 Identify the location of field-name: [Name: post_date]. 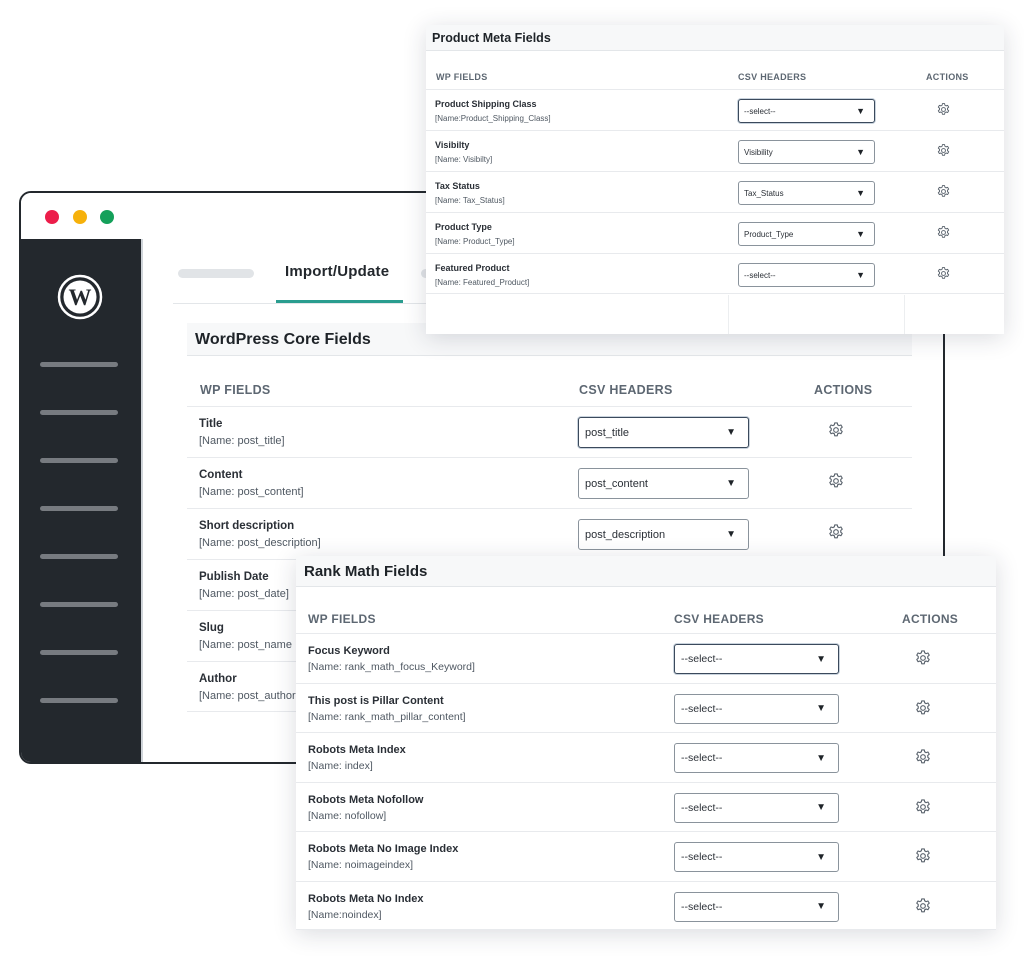
(244, 594).